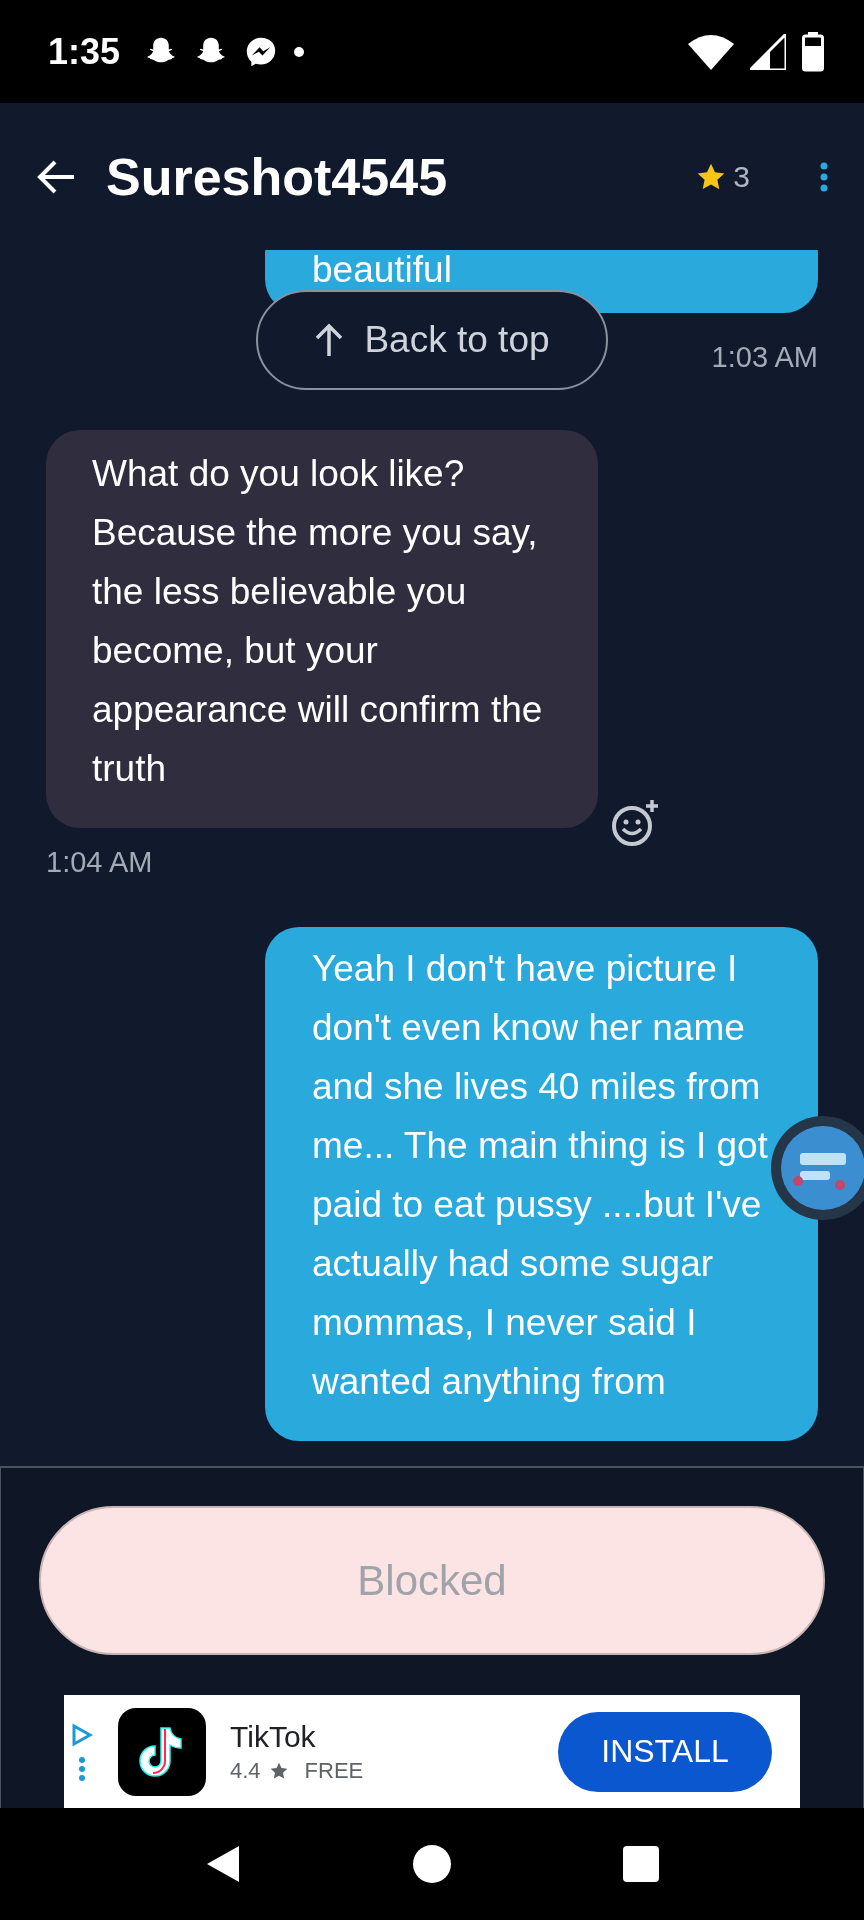  Describe the element at coordinates (82, 1751) in the screenshot. I see `ad-choices-icon` at that location.